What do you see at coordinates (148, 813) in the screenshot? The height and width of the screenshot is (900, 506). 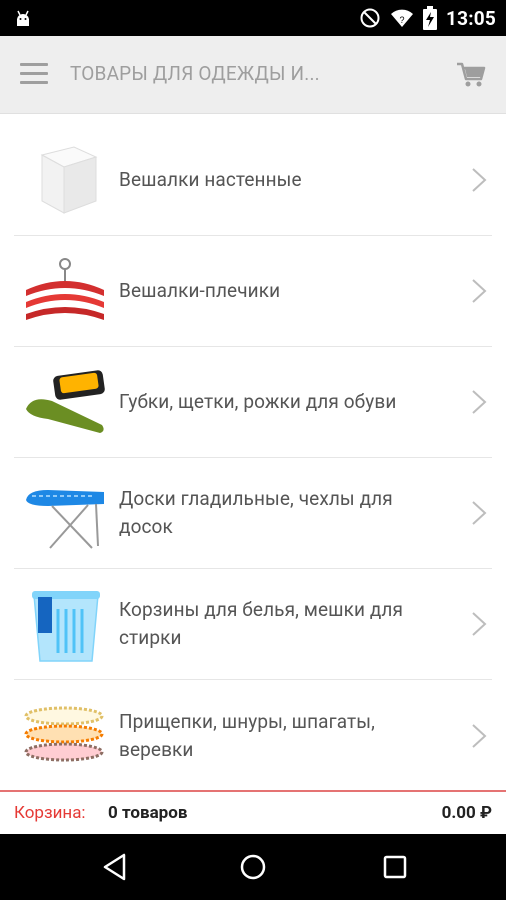 I see `cart-item-count: 0 товаров` at bounding box center [148, 813].